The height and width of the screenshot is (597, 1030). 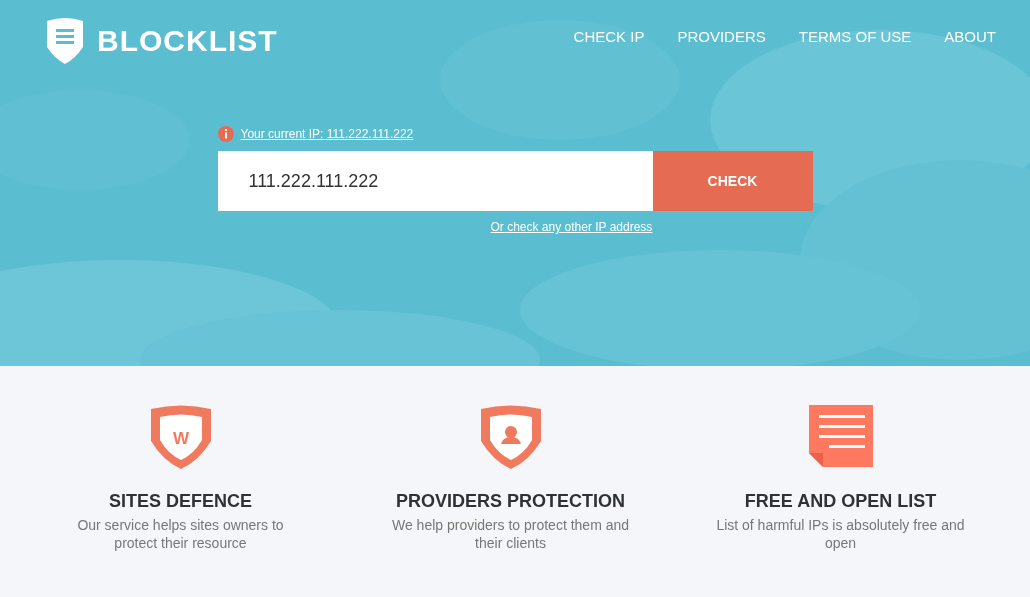 What do you see at coordinates (571, 227) in the screenshot?
I see `other-ip-link: Or check any other IP address` at bounding box center [571, 227].